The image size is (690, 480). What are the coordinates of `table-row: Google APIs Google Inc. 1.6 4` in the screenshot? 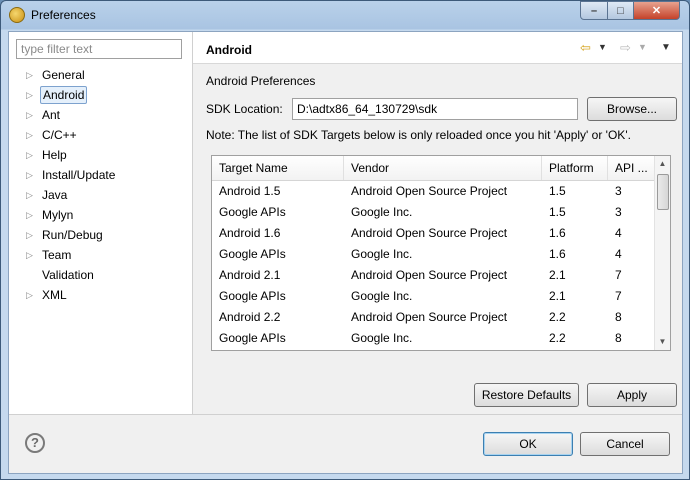 It's located at (434, 254).